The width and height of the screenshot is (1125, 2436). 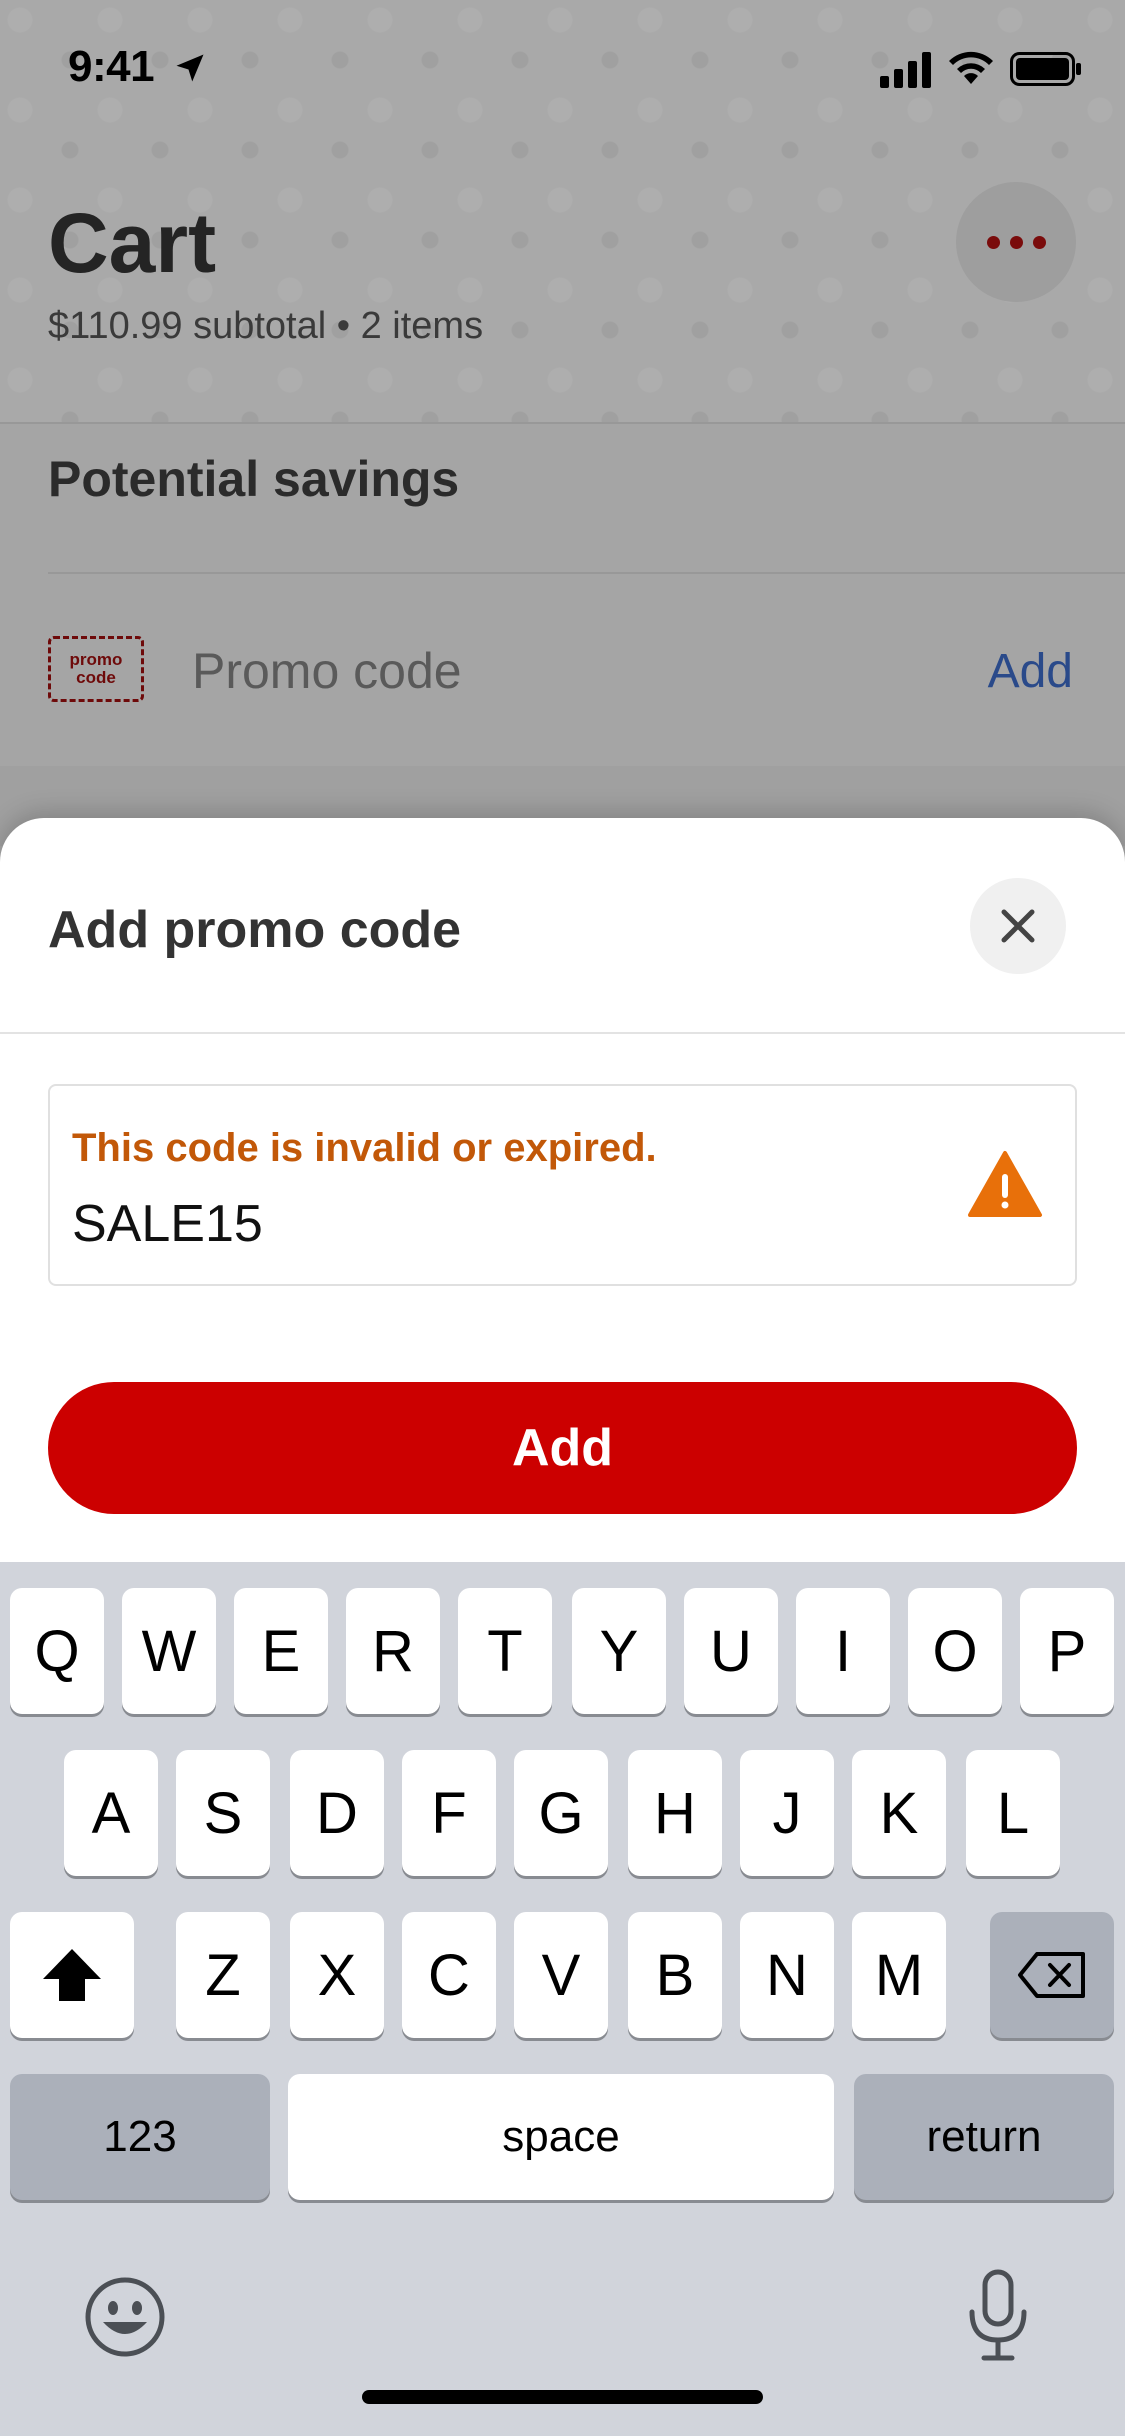 What do you see at coordinates (449, 1975) in the screenshot?
I see `key-c: C` at bounding box center [449, 1975].